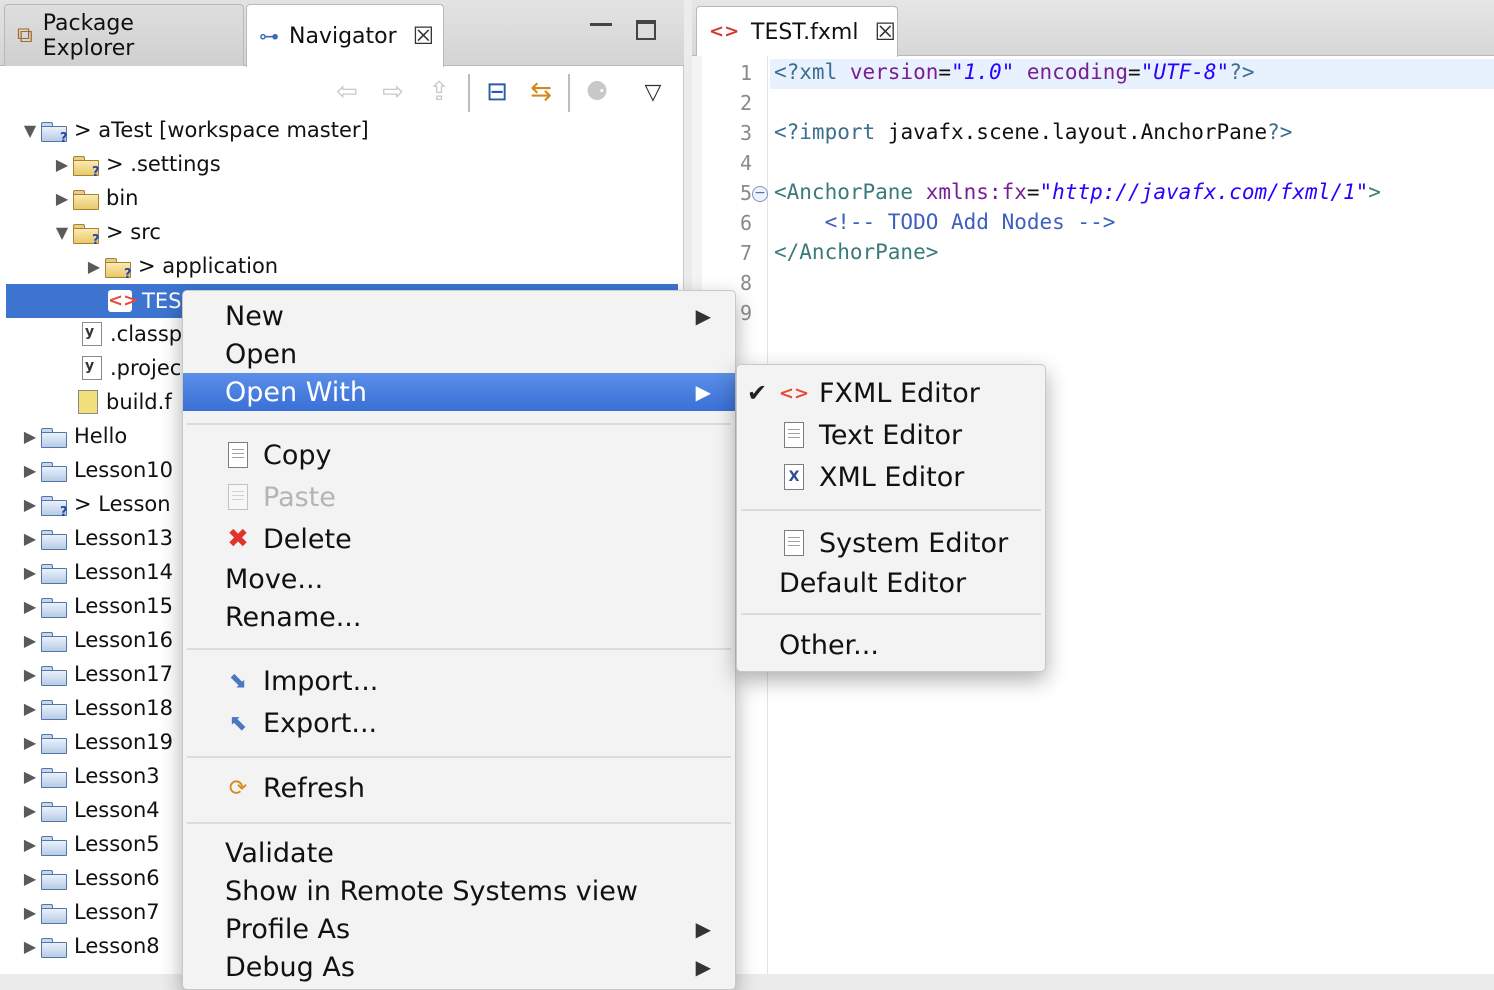 Image resolution: width=1494 pixels, height=990 pixels. I want to click on filter-icon: ⚈, so click(597, 92).